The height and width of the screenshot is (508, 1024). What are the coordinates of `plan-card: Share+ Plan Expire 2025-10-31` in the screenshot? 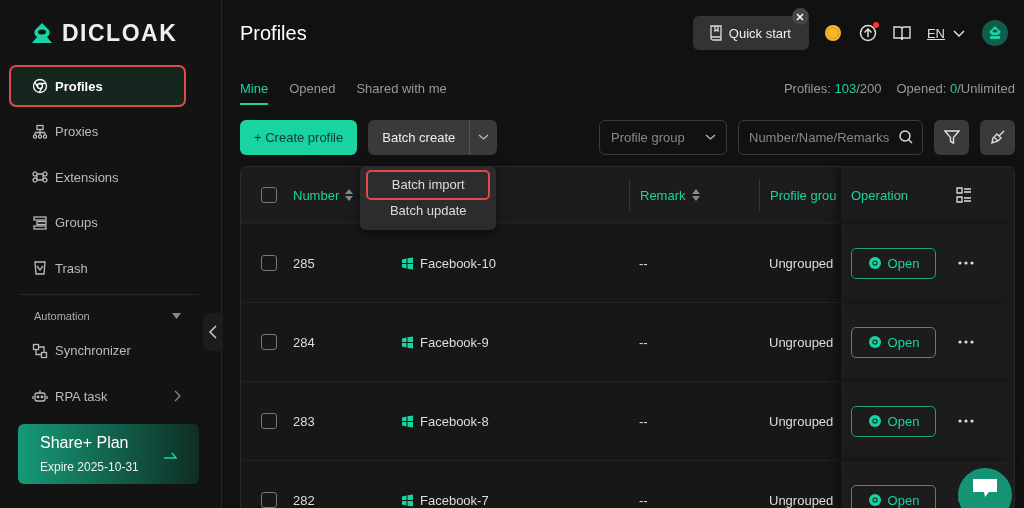 It's located at (108, 453).